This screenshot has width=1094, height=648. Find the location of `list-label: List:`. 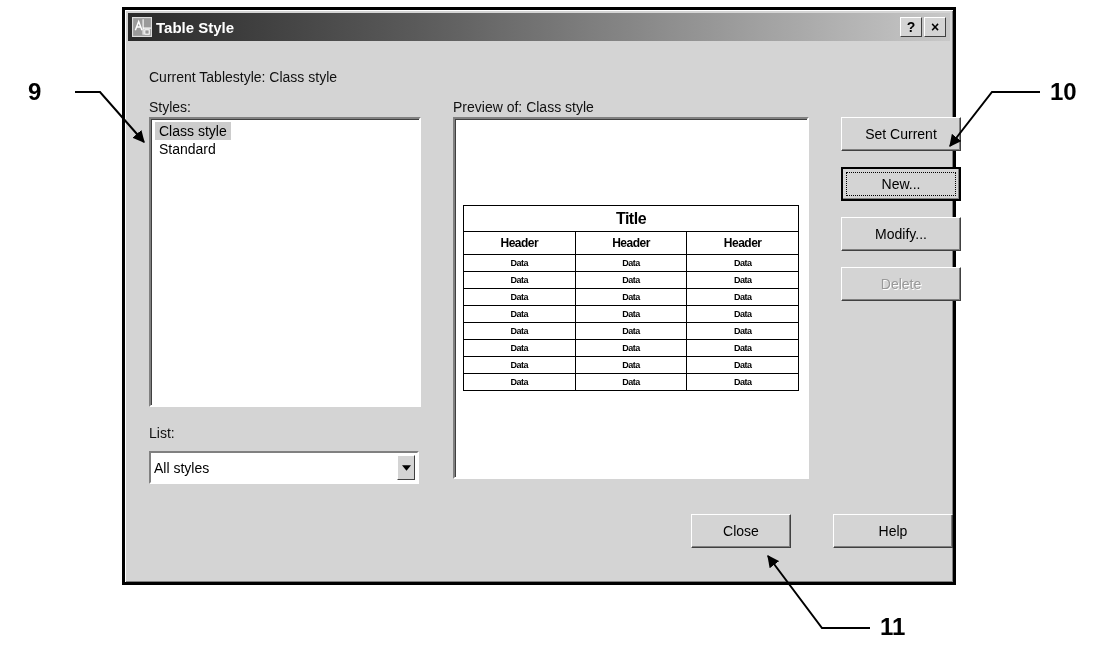

list-label: List: is located at coordinates (162, 434).